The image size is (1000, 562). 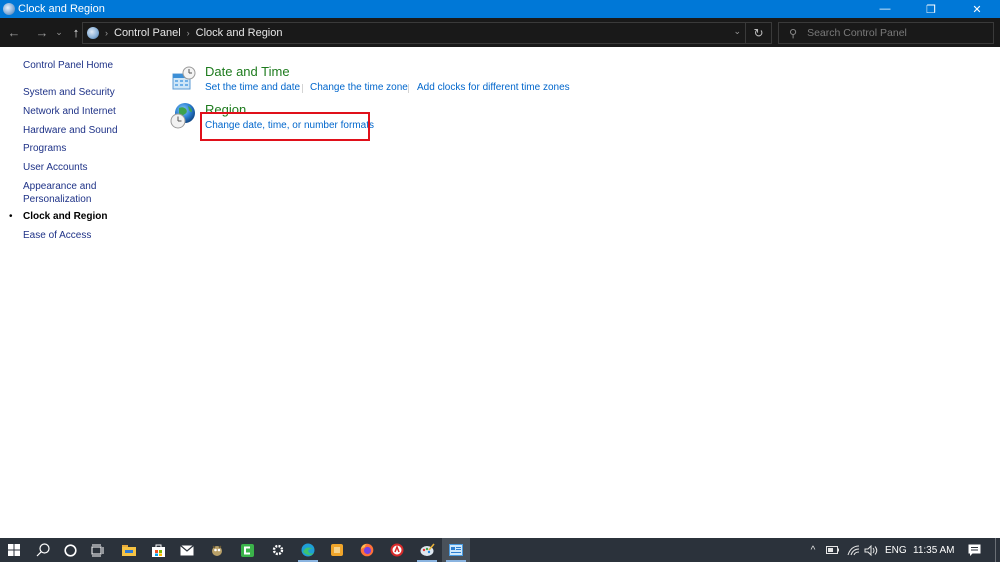 I want to click on app-orange-icon, so click(x=337, y=550).